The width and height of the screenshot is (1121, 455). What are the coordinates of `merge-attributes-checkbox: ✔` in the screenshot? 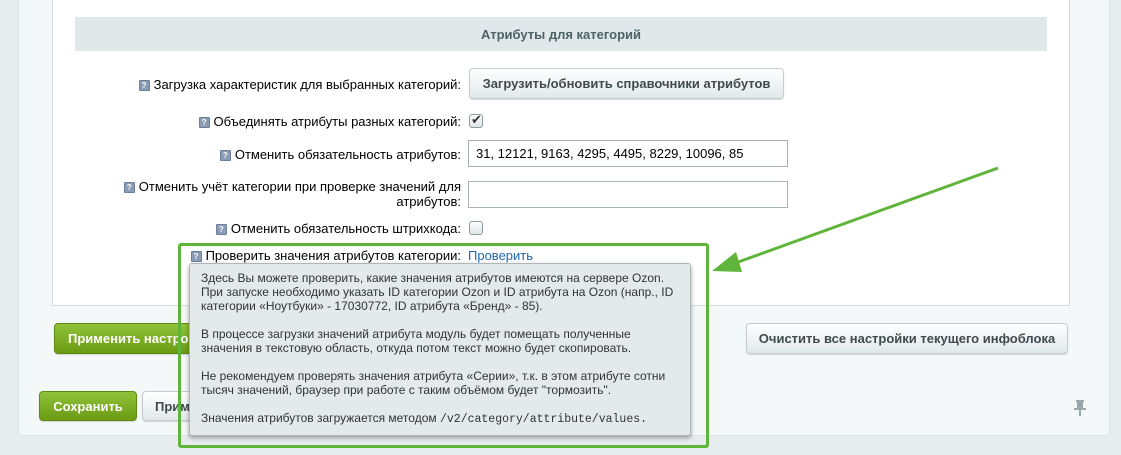 It's located at (476, 120).